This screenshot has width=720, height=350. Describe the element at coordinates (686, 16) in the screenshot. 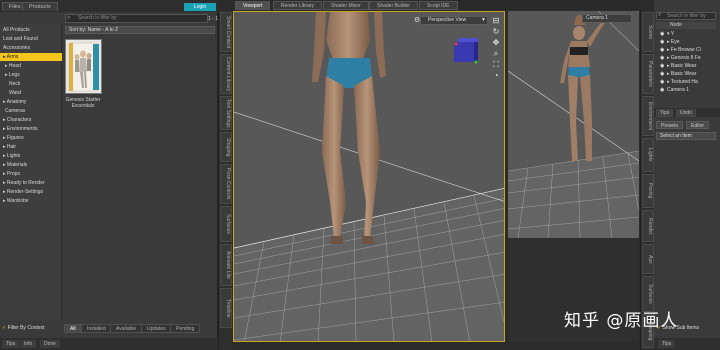

I see `scene-search-input: Search in filter by` at that location.